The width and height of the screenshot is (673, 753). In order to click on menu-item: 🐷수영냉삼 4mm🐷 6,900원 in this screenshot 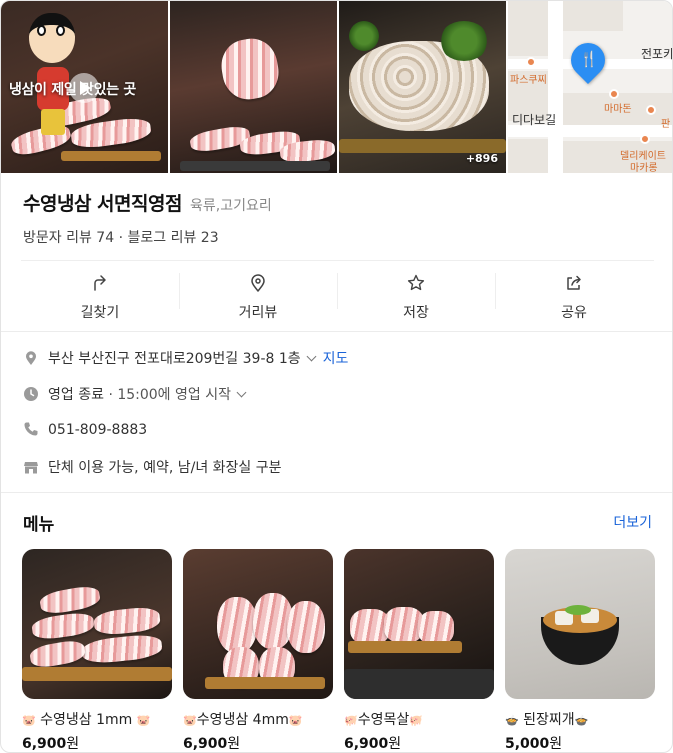, I will do `click(258, 650)`.